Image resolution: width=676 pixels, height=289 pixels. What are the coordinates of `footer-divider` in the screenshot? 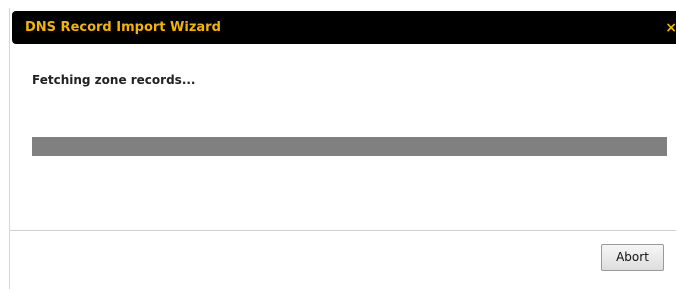 It's located at (343, 230).